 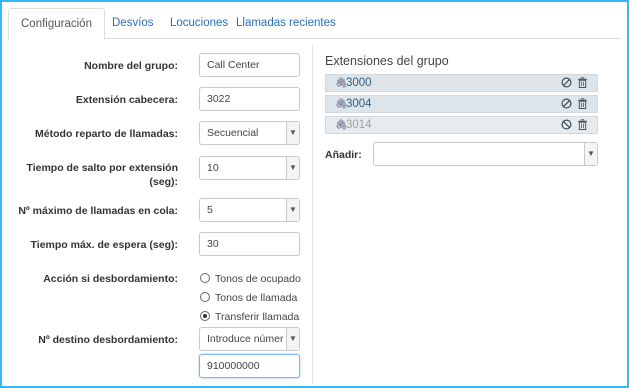 What do you see at coordinates (258, 279) in the screenshot?
I see `radio-label: Tonos de ocupado` at bounding box center [258, 279].